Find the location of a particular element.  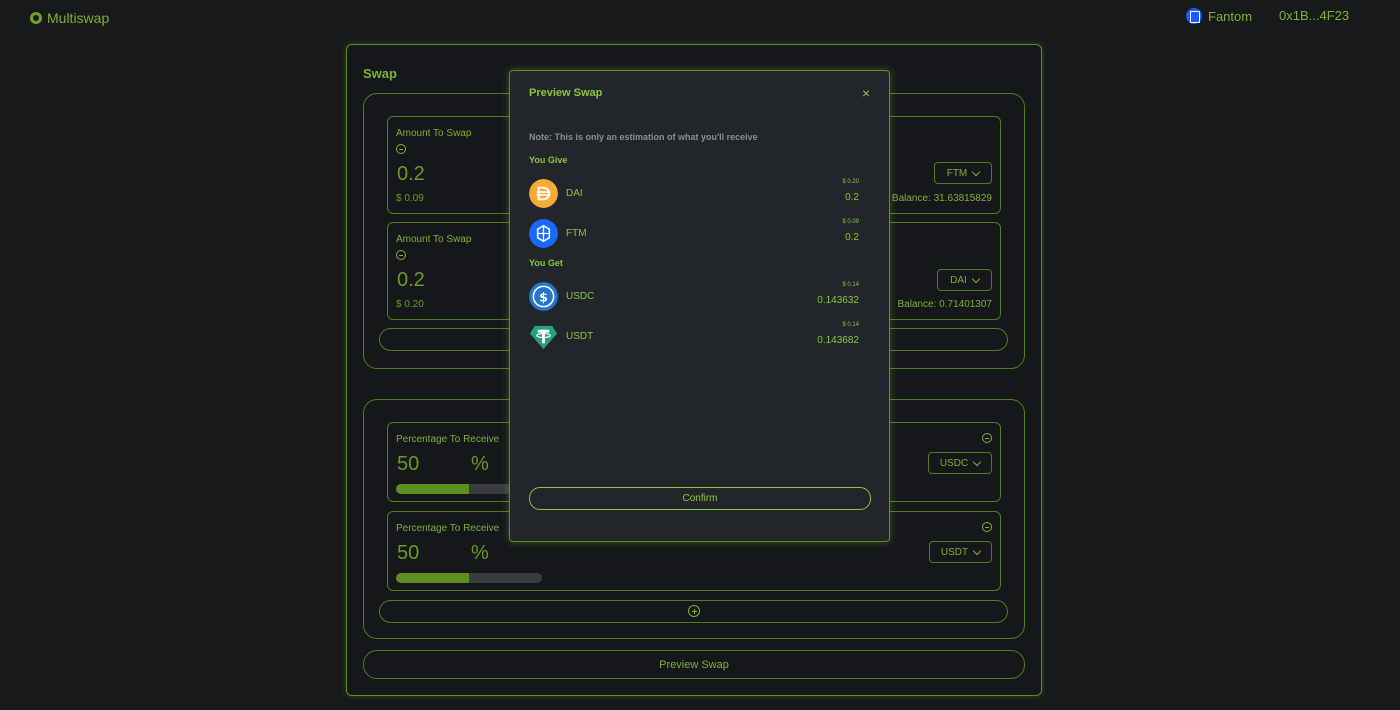

token-usd: $ 0.20 is located at coordinates (850, 182).